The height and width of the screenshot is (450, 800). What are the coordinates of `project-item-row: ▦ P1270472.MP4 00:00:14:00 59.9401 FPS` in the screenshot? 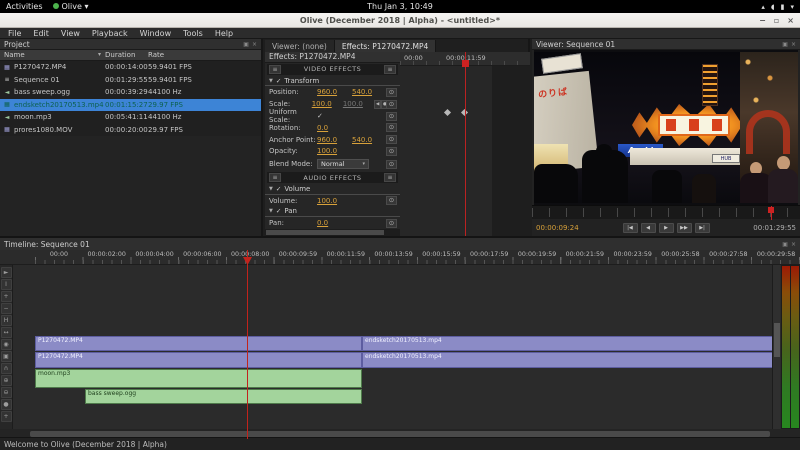 It's located at (130, 67).